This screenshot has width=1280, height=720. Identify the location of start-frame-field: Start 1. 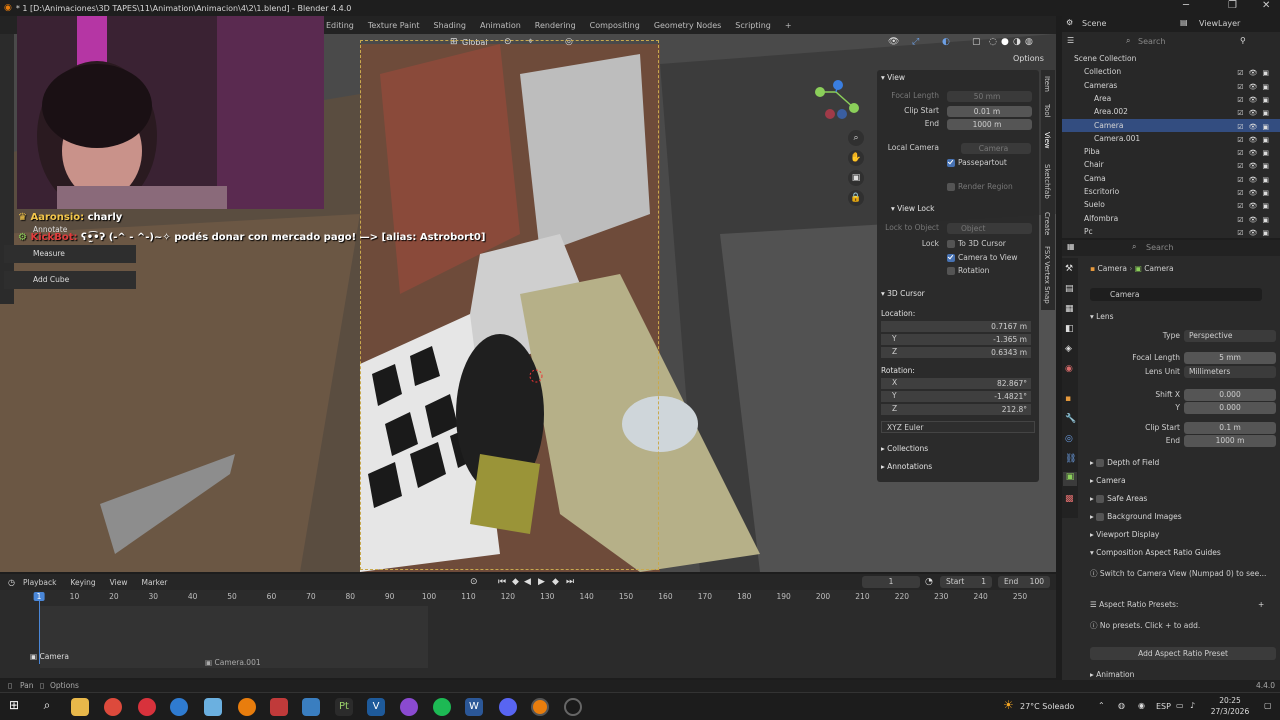
(966, 582).